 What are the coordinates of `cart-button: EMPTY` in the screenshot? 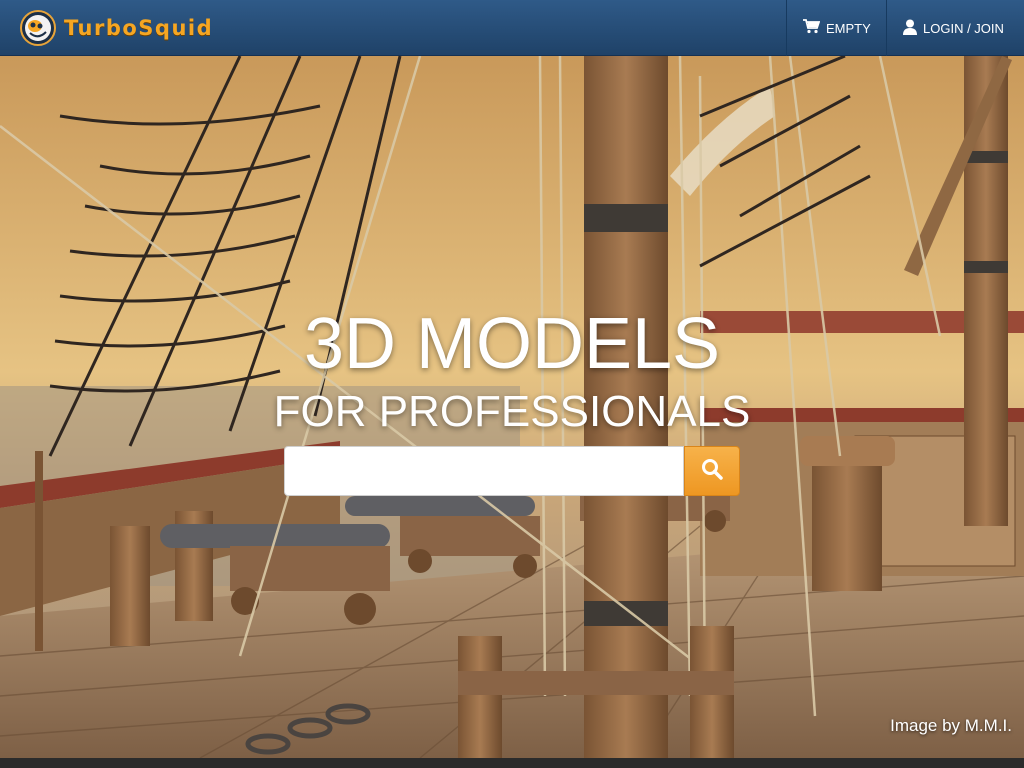 It's located at (836, 28).